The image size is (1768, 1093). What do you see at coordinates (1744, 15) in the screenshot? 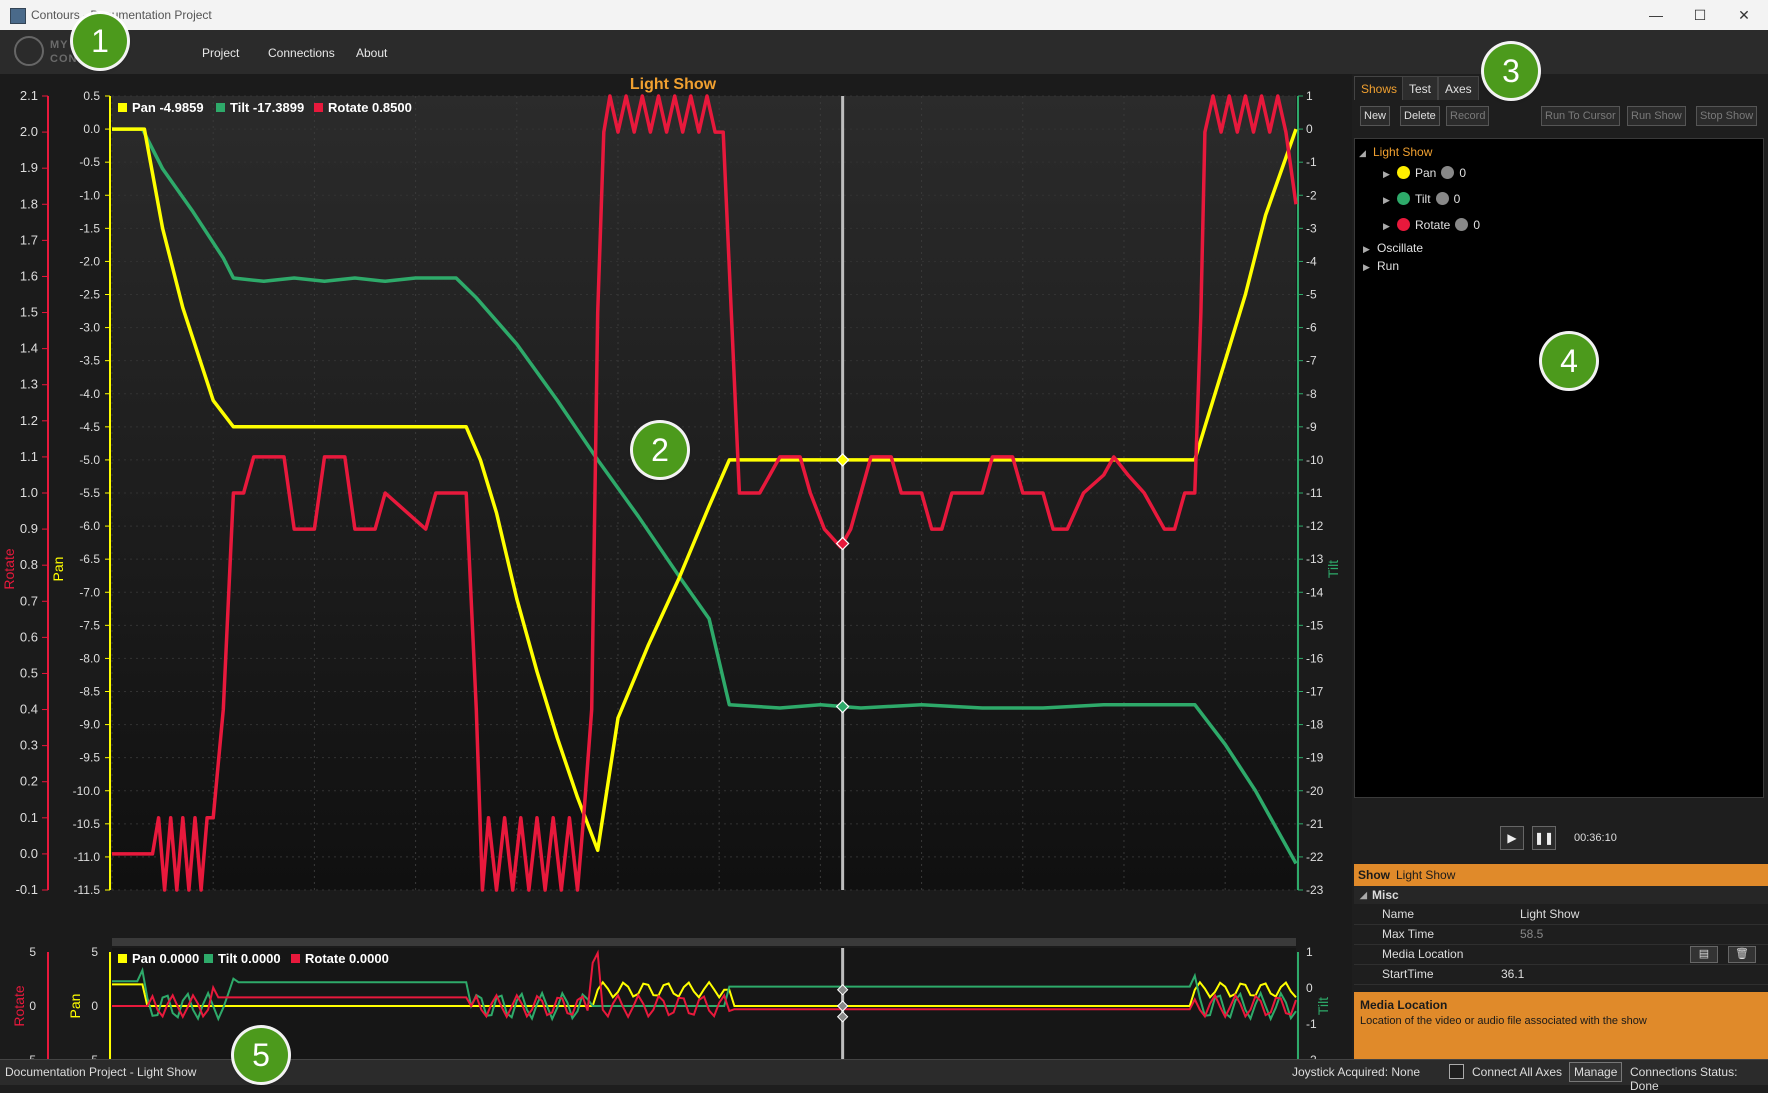
I see `close-button: ✕` at bounding box center [1744, 15].